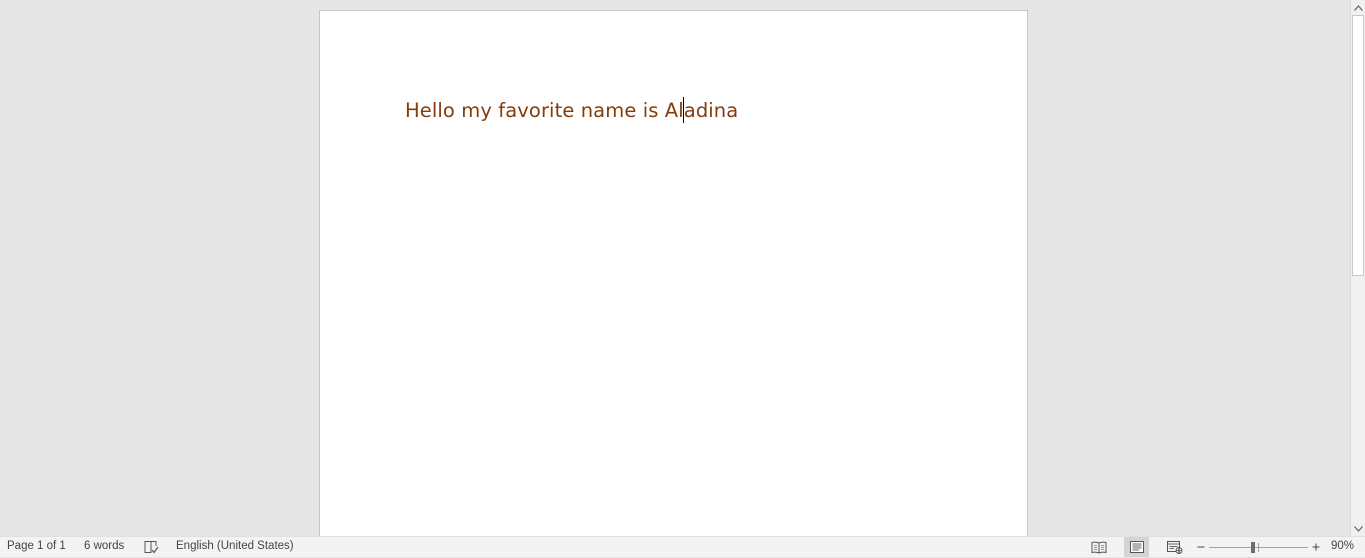 The width and height of the screenshot is (1365, 558). What do you see at coordinates (711, 110) in the screenshot?
I see `text-after-caret: adina` at bounding box center [711, 110].